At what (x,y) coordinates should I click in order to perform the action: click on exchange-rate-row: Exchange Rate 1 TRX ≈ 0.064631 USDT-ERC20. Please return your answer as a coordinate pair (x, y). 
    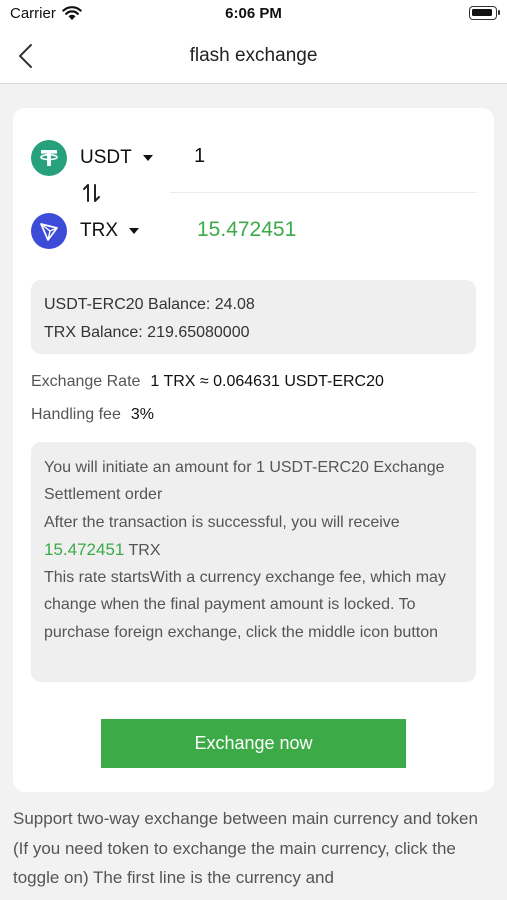
    Looking at the image, I should click on (207, 382).